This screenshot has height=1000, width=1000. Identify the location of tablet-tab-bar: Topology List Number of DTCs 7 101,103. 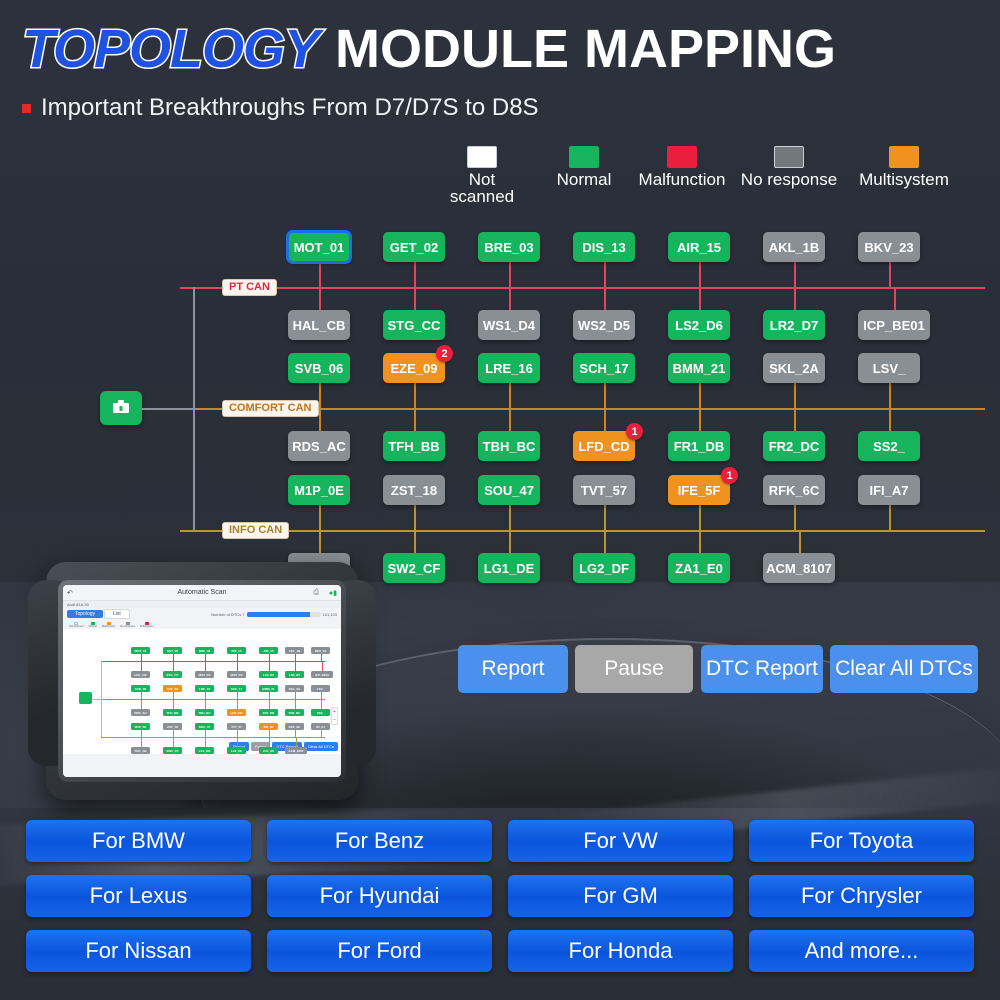
(202, 614).